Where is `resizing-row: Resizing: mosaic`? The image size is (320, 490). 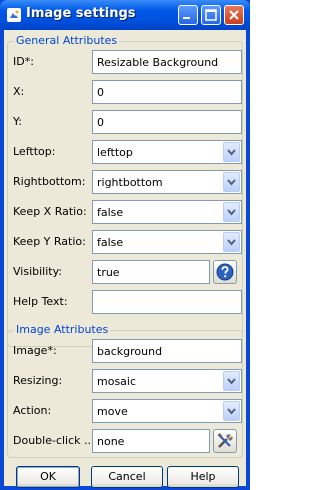 resizing-row: Resizing: mosaic is located at coordinates (125, 381).